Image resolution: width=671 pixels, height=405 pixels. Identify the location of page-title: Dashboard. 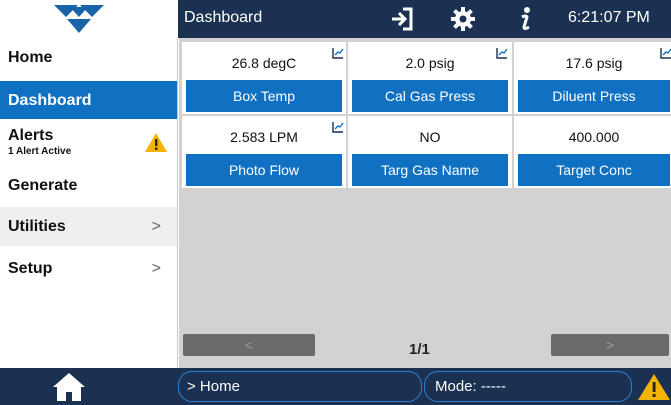
(223, 17).